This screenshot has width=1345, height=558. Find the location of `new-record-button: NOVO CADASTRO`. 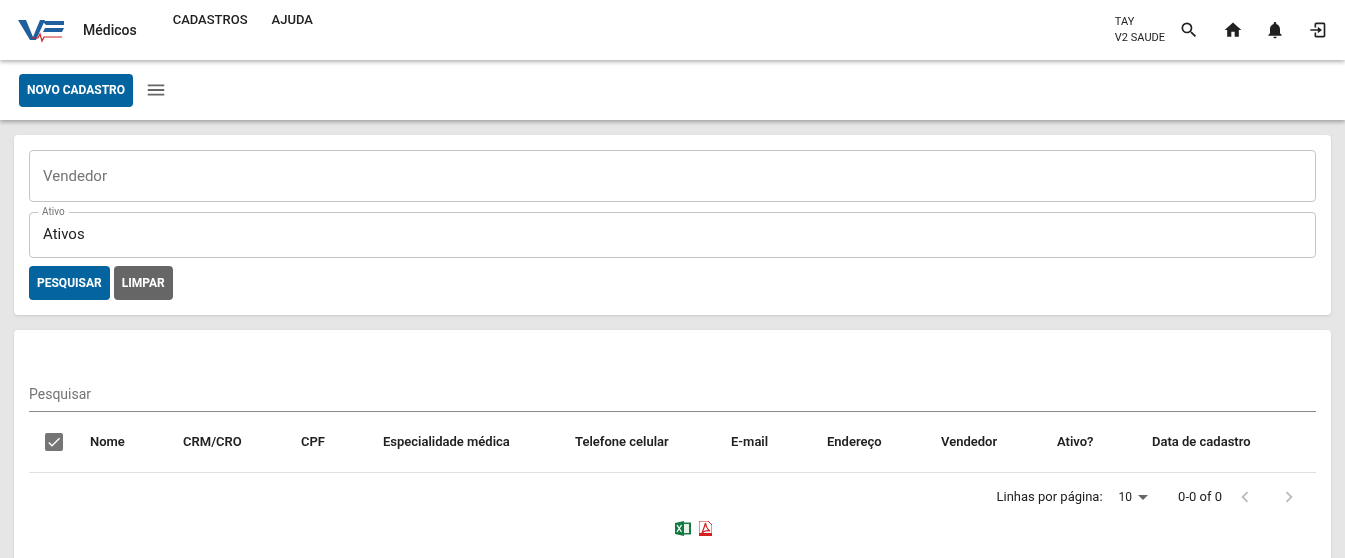

new-record-button: NOVO CADASTRO is located at coordinates (76, 90).